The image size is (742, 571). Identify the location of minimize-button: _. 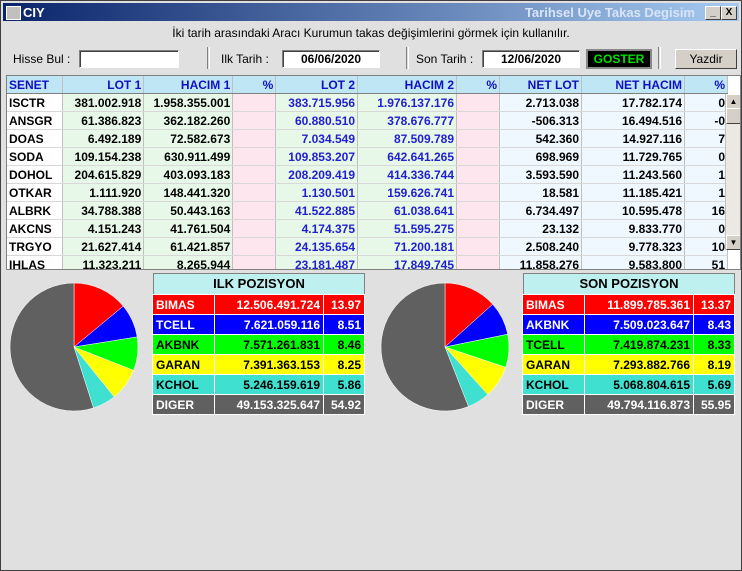
(713, 13).